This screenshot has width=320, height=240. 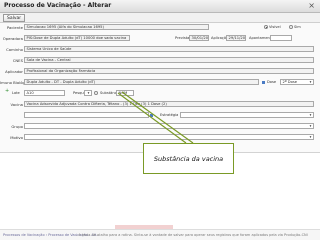 What do you see at coordinates (169, 115) in the screenshot?
I see `strategy-label: Estratégia` at bounding box center [169, 115].